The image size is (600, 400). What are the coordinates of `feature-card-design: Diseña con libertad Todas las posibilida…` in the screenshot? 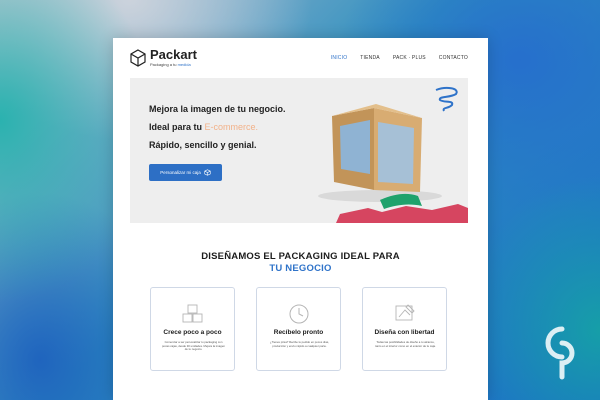 It's located at (404, 329).